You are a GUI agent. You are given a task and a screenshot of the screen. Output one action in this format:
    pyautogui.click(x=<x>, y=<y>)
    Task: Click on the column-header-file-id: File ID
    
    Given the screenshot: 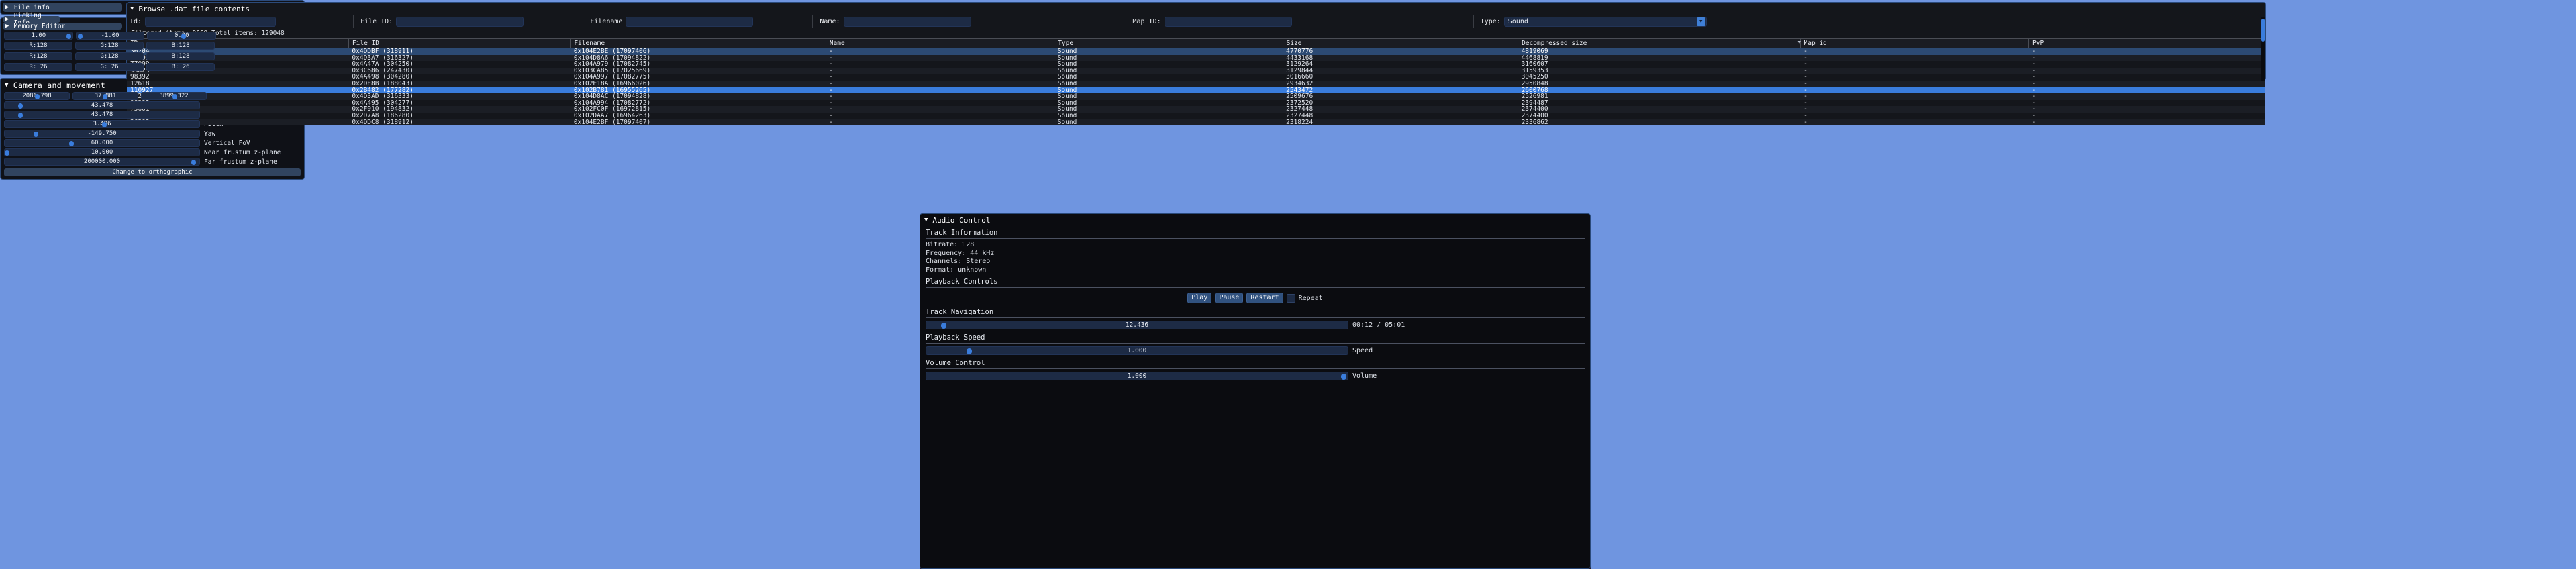 What is the action you would take?
    pyautogui.click(x=459, y=43)
    